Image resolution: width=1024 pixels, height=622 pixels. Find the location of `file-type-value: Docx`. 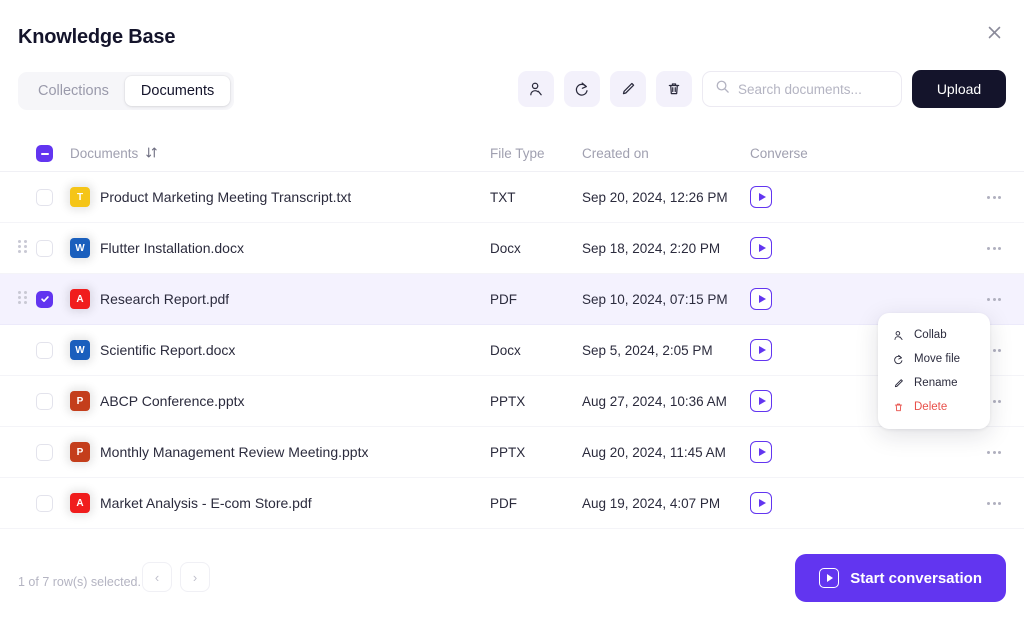

file-type-value: Docx is located at coordinates (505, 248).